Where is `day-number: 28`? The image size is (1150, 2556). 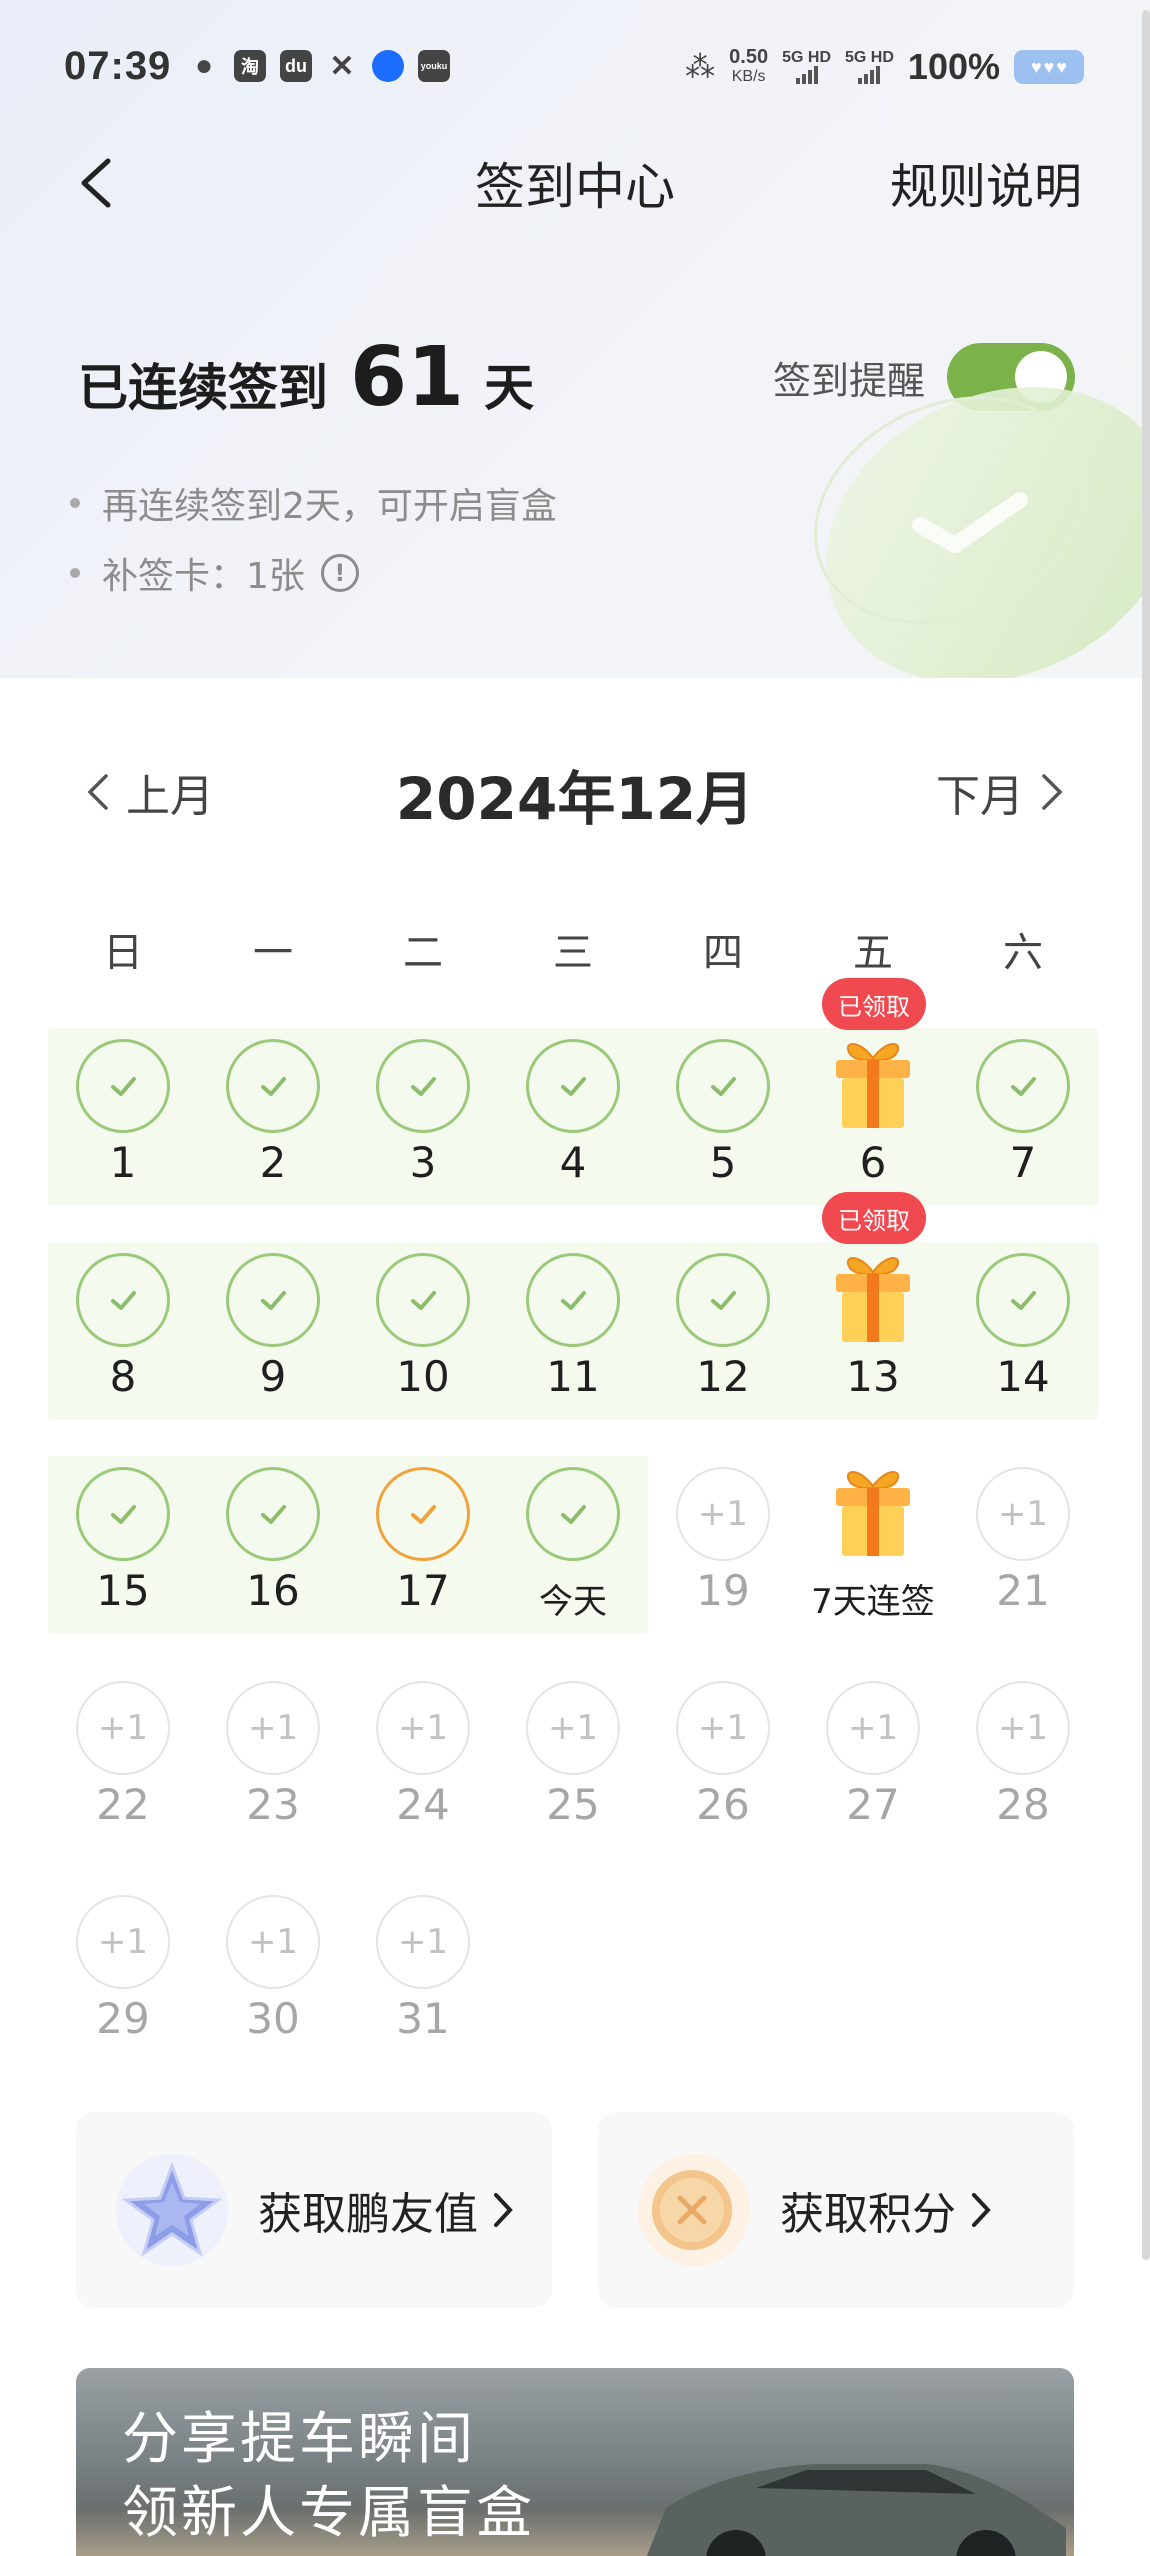
day-number: 28 is located at coordinates (1023, 1804).